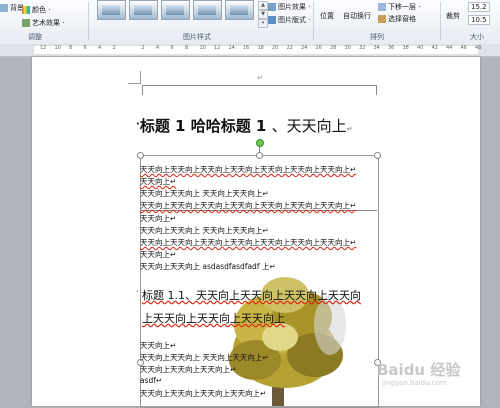 This screenshot has width=500, height=408. What do you see at coordinates (140, 155) in the screenshot?
I see `resize-handle-top-left` at bounding box center [140, 155].